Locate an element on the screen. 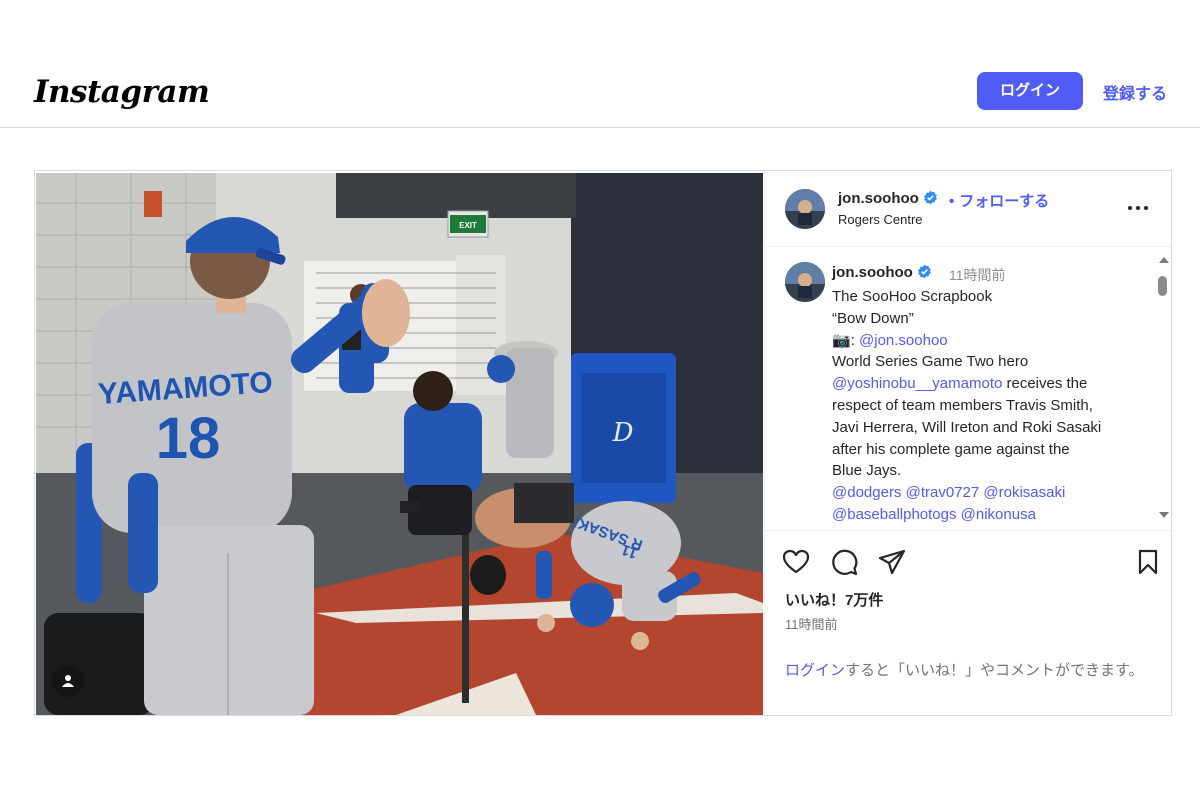  user-tag-icon is located at coordinates (68, 681).